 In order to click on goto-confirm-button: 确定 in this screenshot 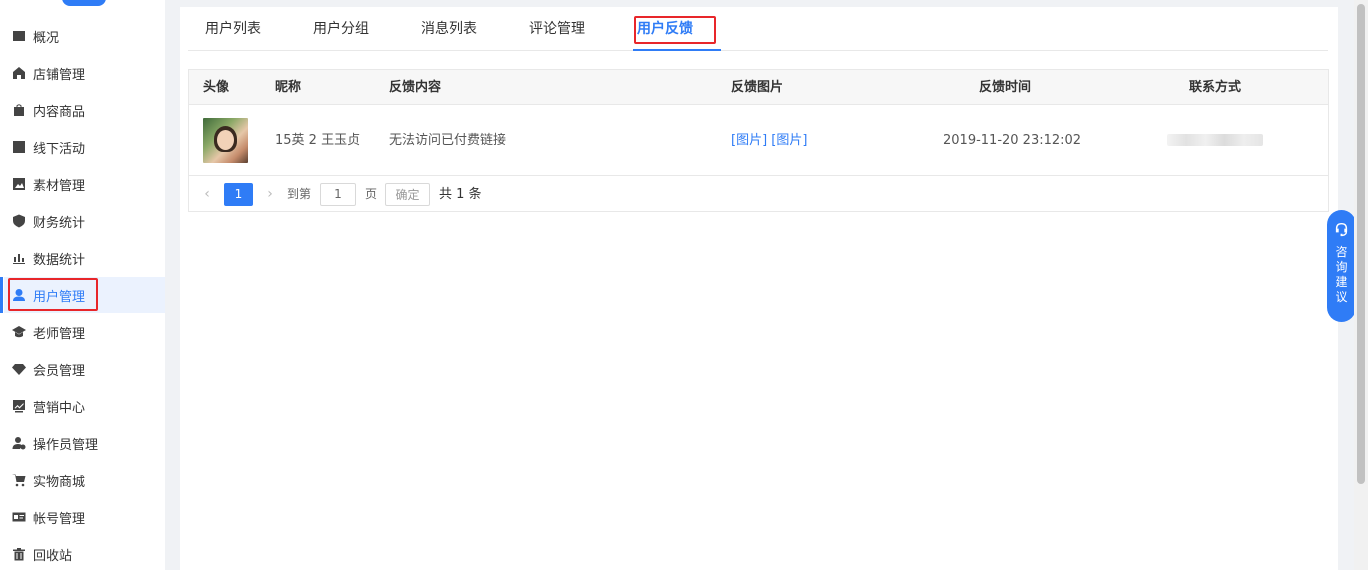, I will do `click(407, 194)`.